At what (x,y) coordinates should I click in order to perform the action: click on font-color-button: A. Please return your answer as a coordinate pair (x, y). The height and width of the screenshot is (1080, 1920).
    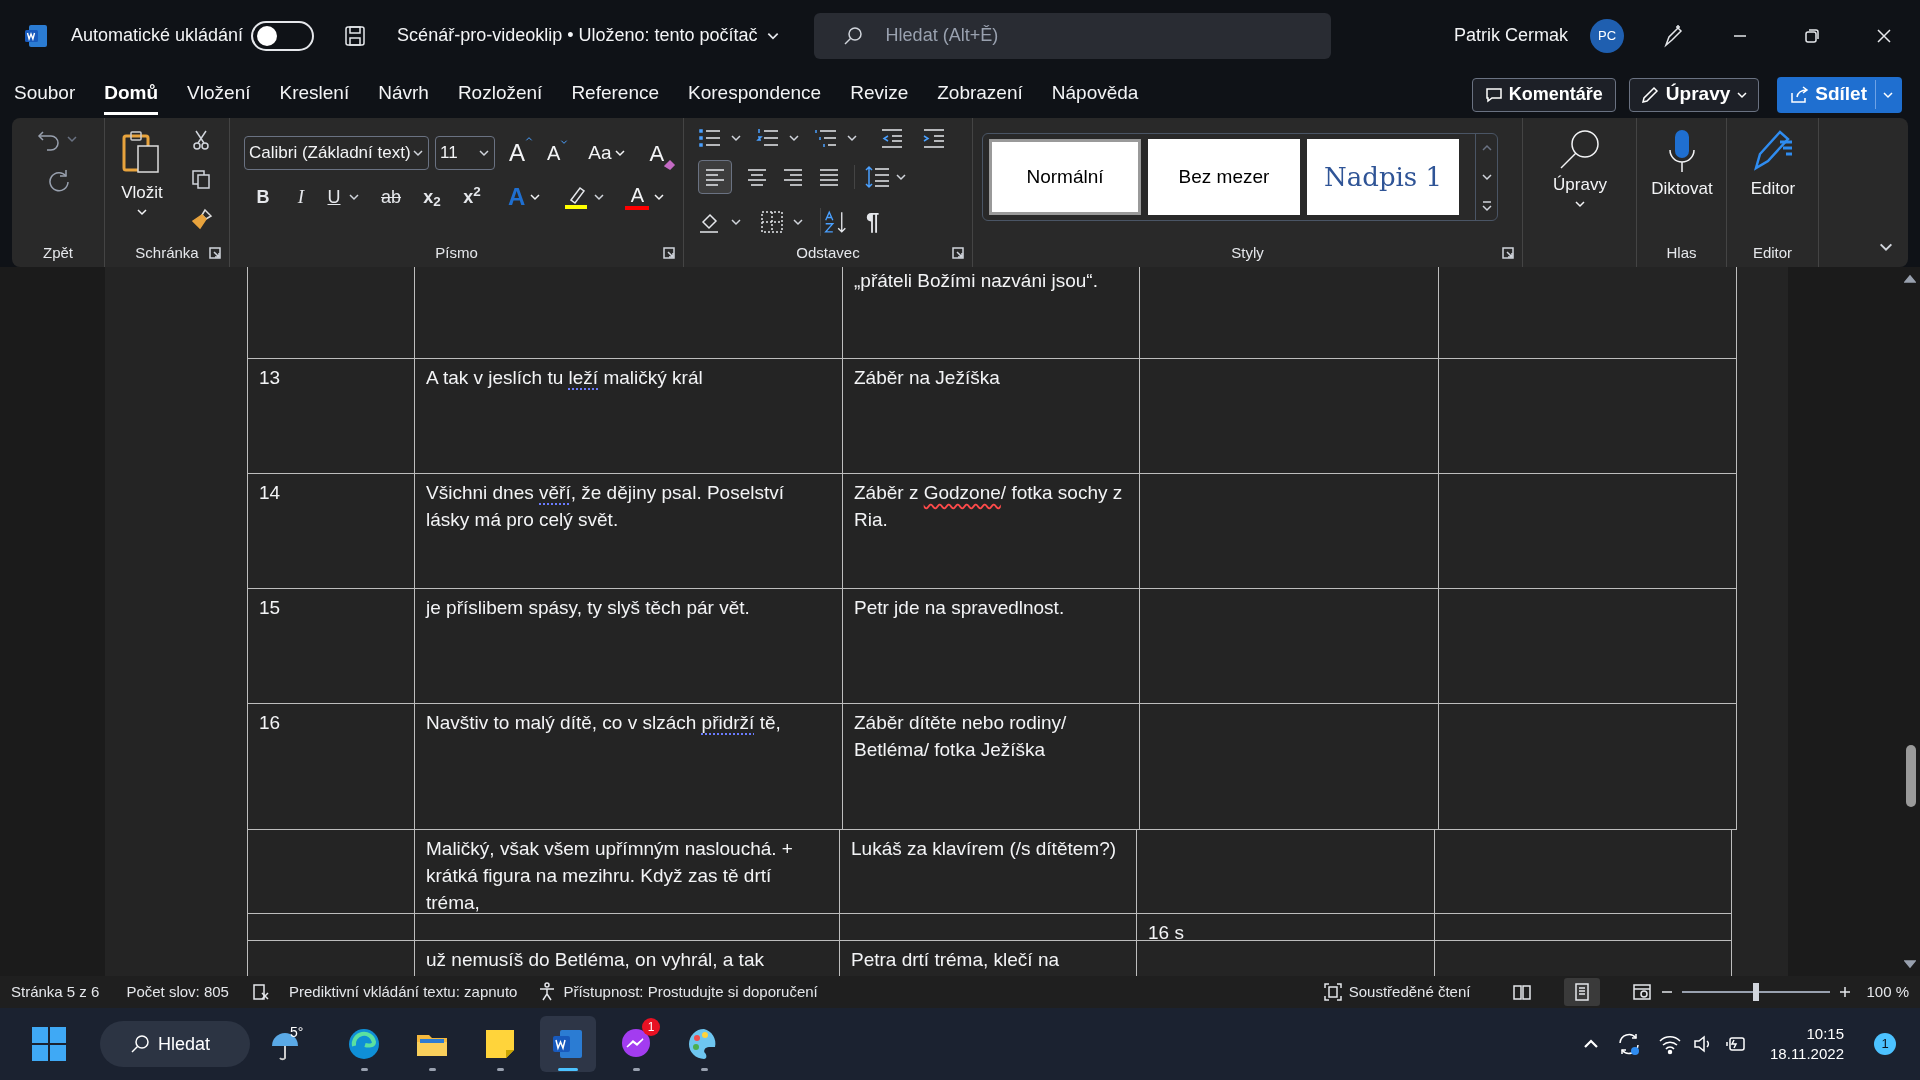
    Looking at the image, I should click on (645, 197).